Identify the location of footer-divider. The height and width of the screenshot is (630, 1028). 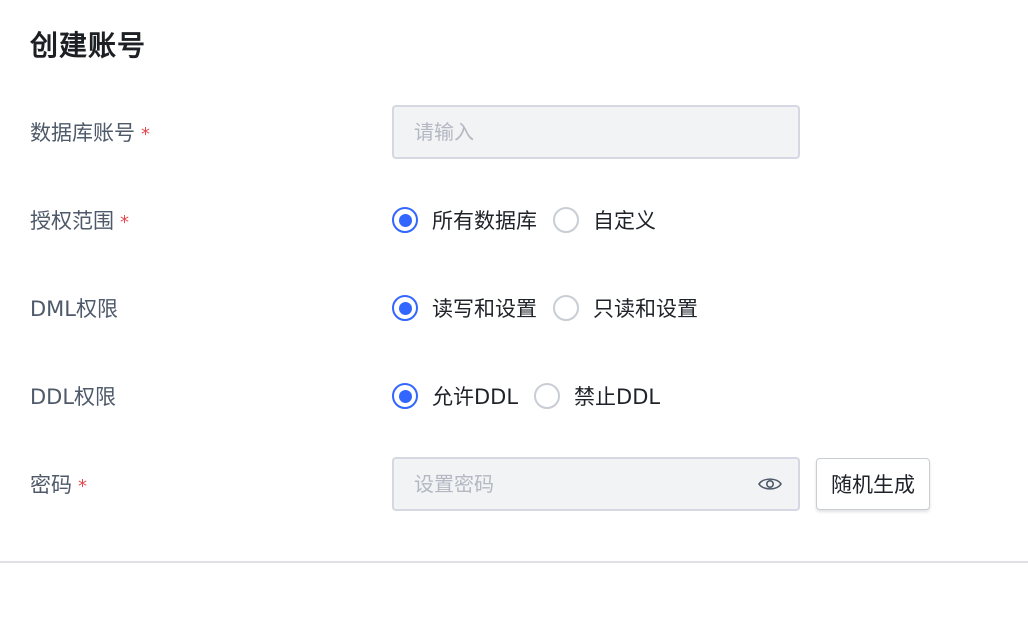
(514, 562).